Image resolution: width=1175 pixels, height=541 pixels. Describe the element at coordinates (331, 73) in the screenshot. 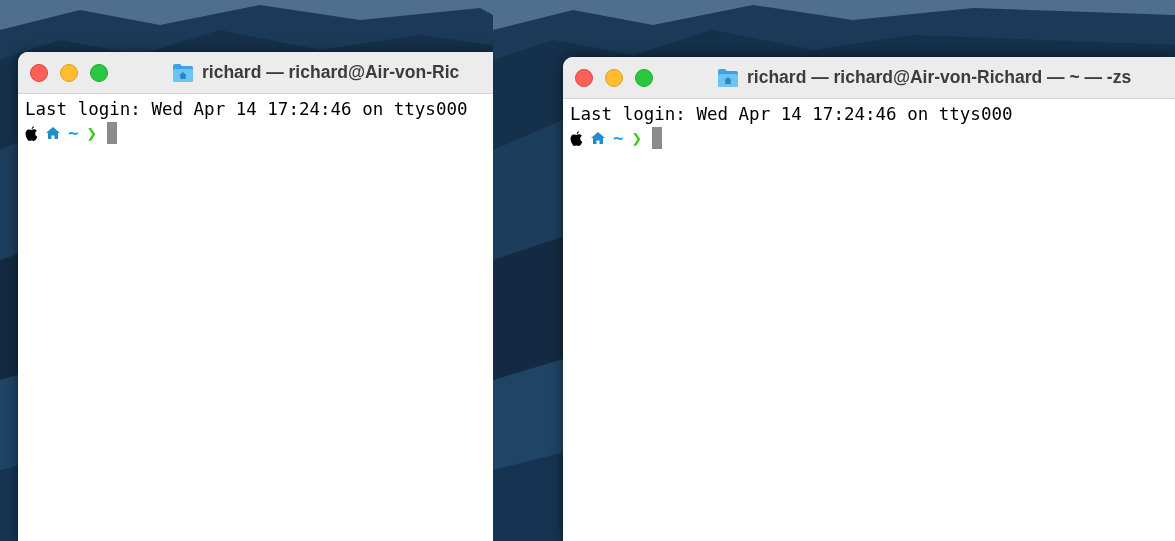

I see `window-title: richard — richard@Air-von-Ric` at that location.